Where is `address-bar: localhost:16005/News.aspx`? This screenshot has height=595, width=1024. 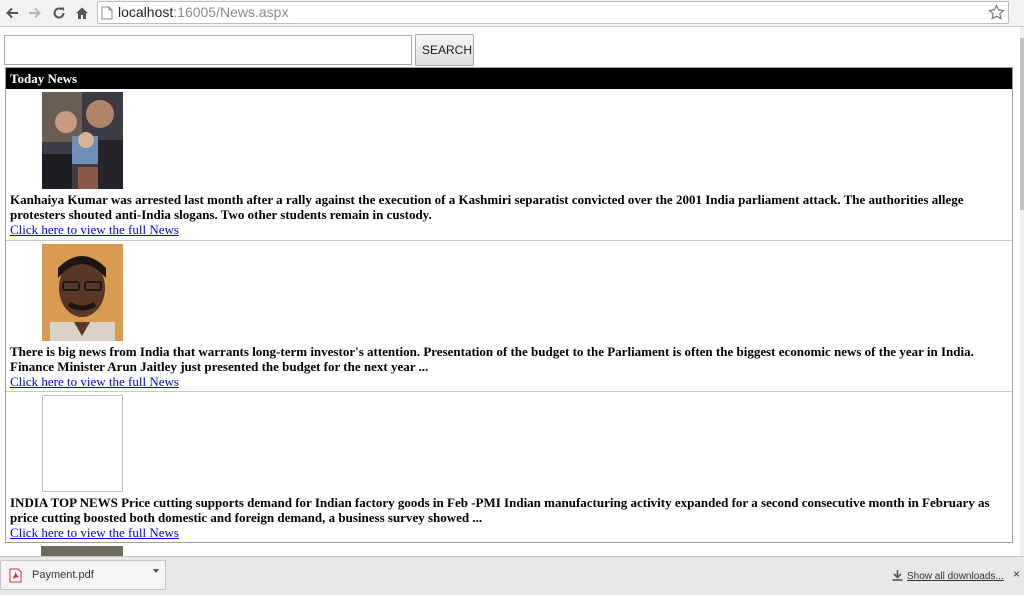 address-bar: localhost:16005/News.aspx is located at coordinates (553, 12).